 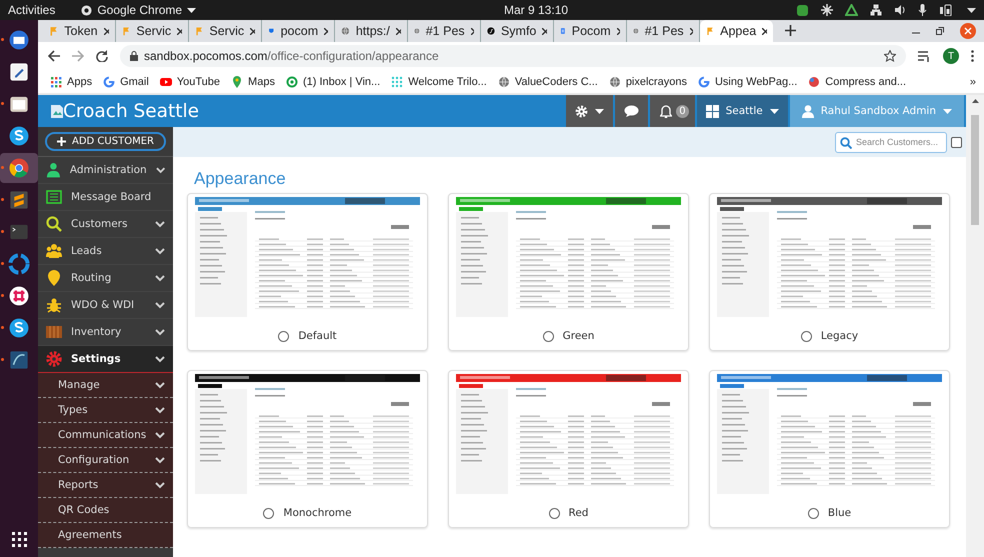 I want to click on browser-tab: pocom, so click(x=298, y=31).